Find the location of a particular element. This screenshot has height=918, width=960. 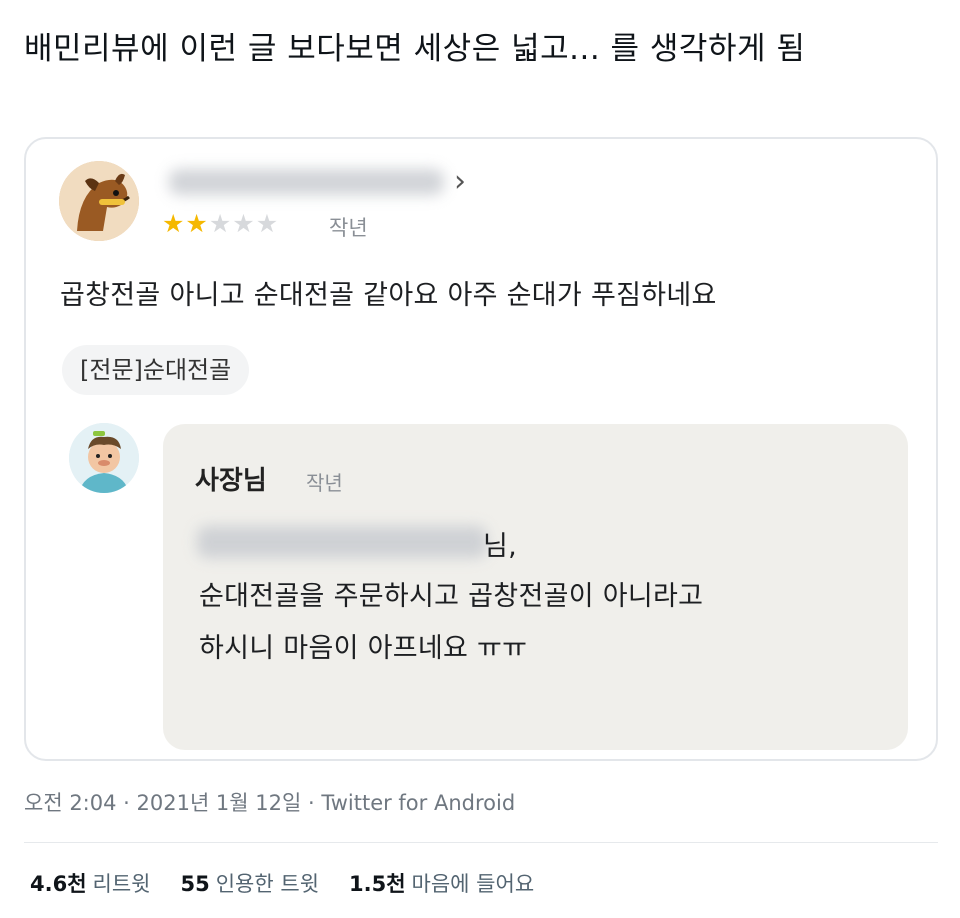

like-stat: 1.5천 마음에 들어요 is located at coordinates (441, 883).